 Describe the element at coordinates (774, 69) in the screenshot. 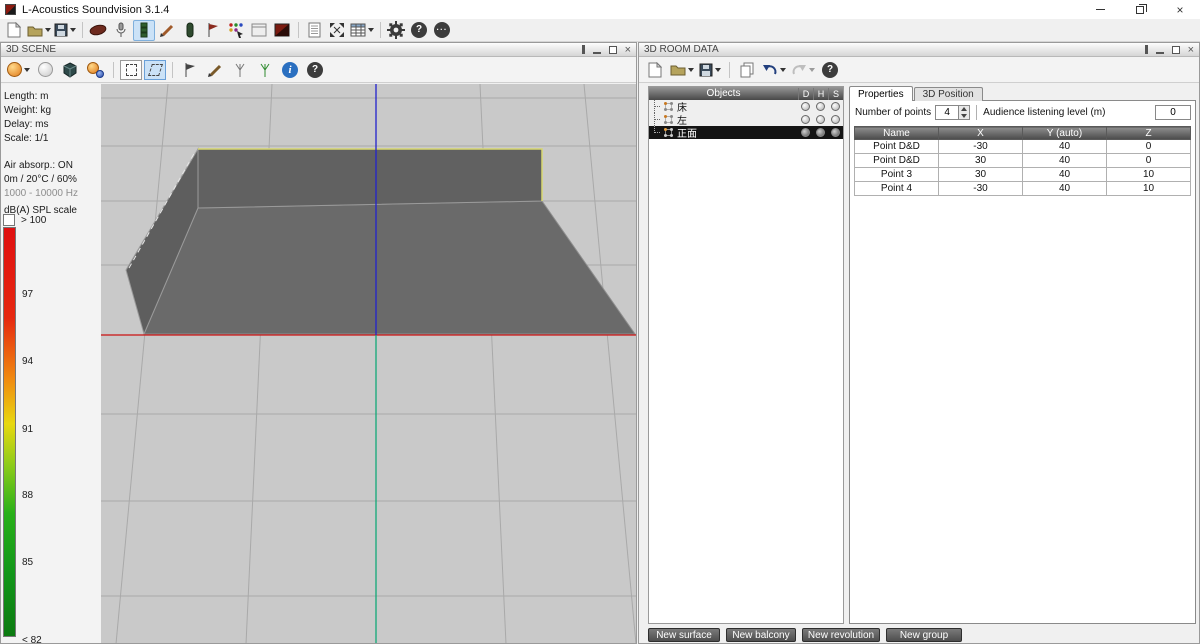

I see `undo-button` at that location.